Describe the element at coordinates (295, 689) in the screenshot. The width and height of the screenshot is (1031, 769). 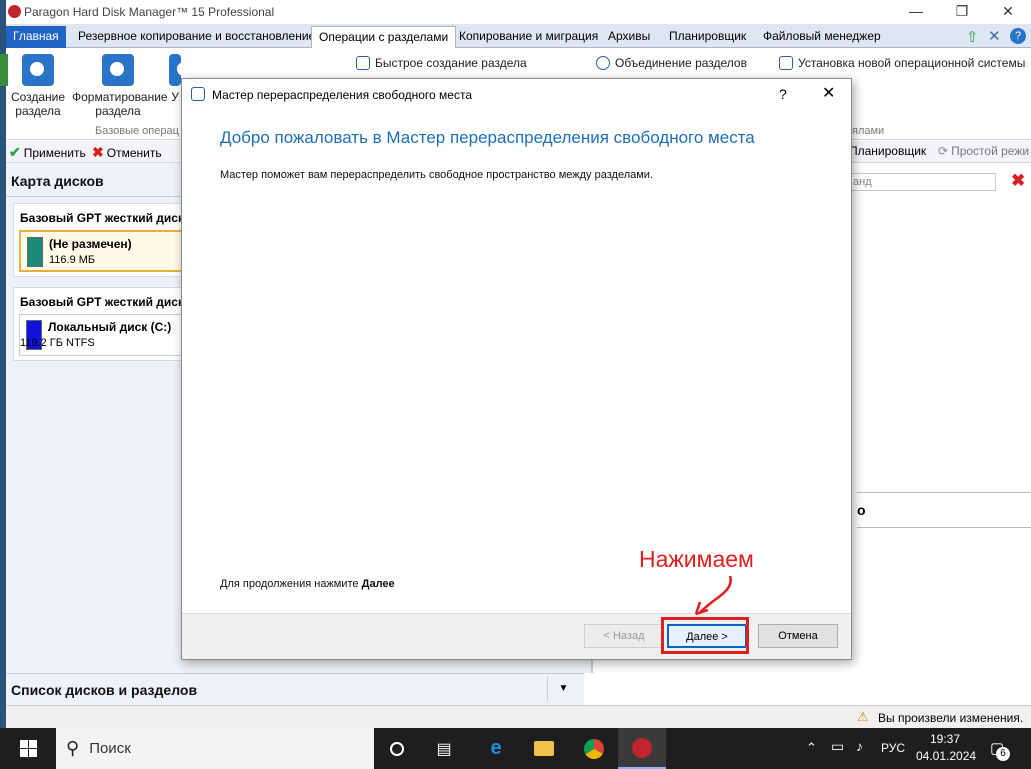
I see `disk-list-header: Список дисков и разделов ▼` at that location.